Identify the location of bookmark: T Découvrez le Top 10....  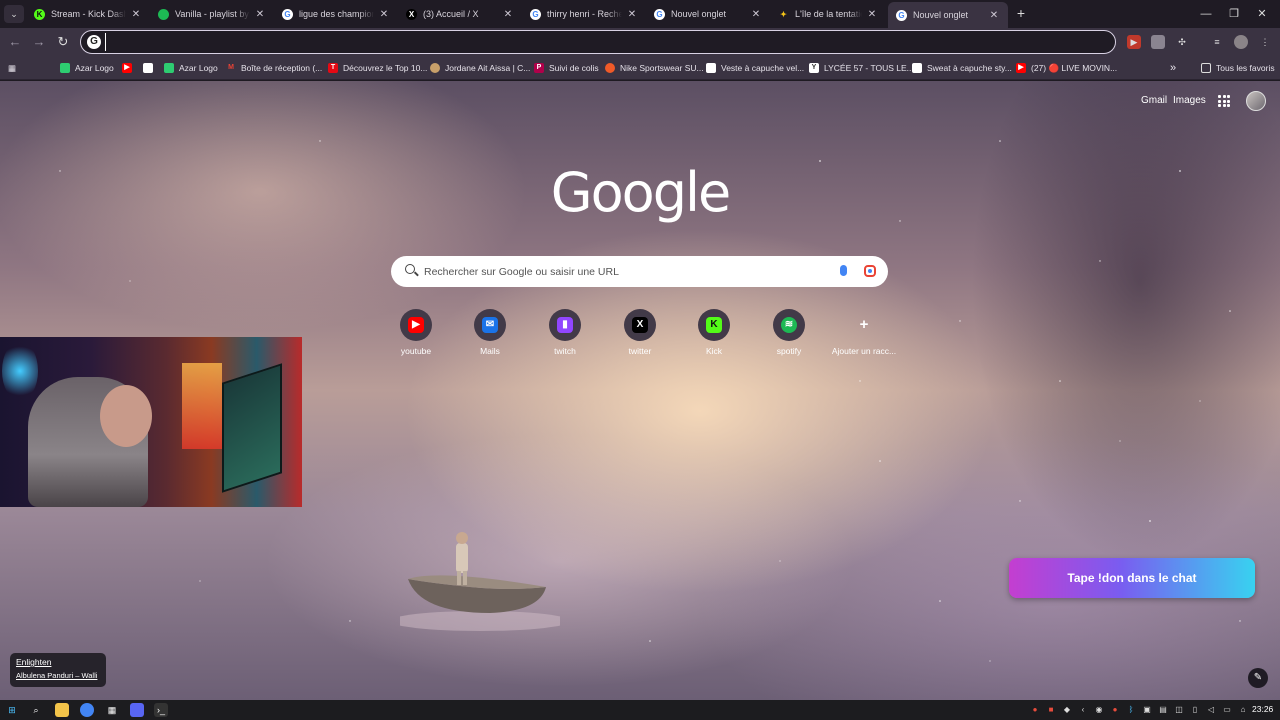
(377, 68).